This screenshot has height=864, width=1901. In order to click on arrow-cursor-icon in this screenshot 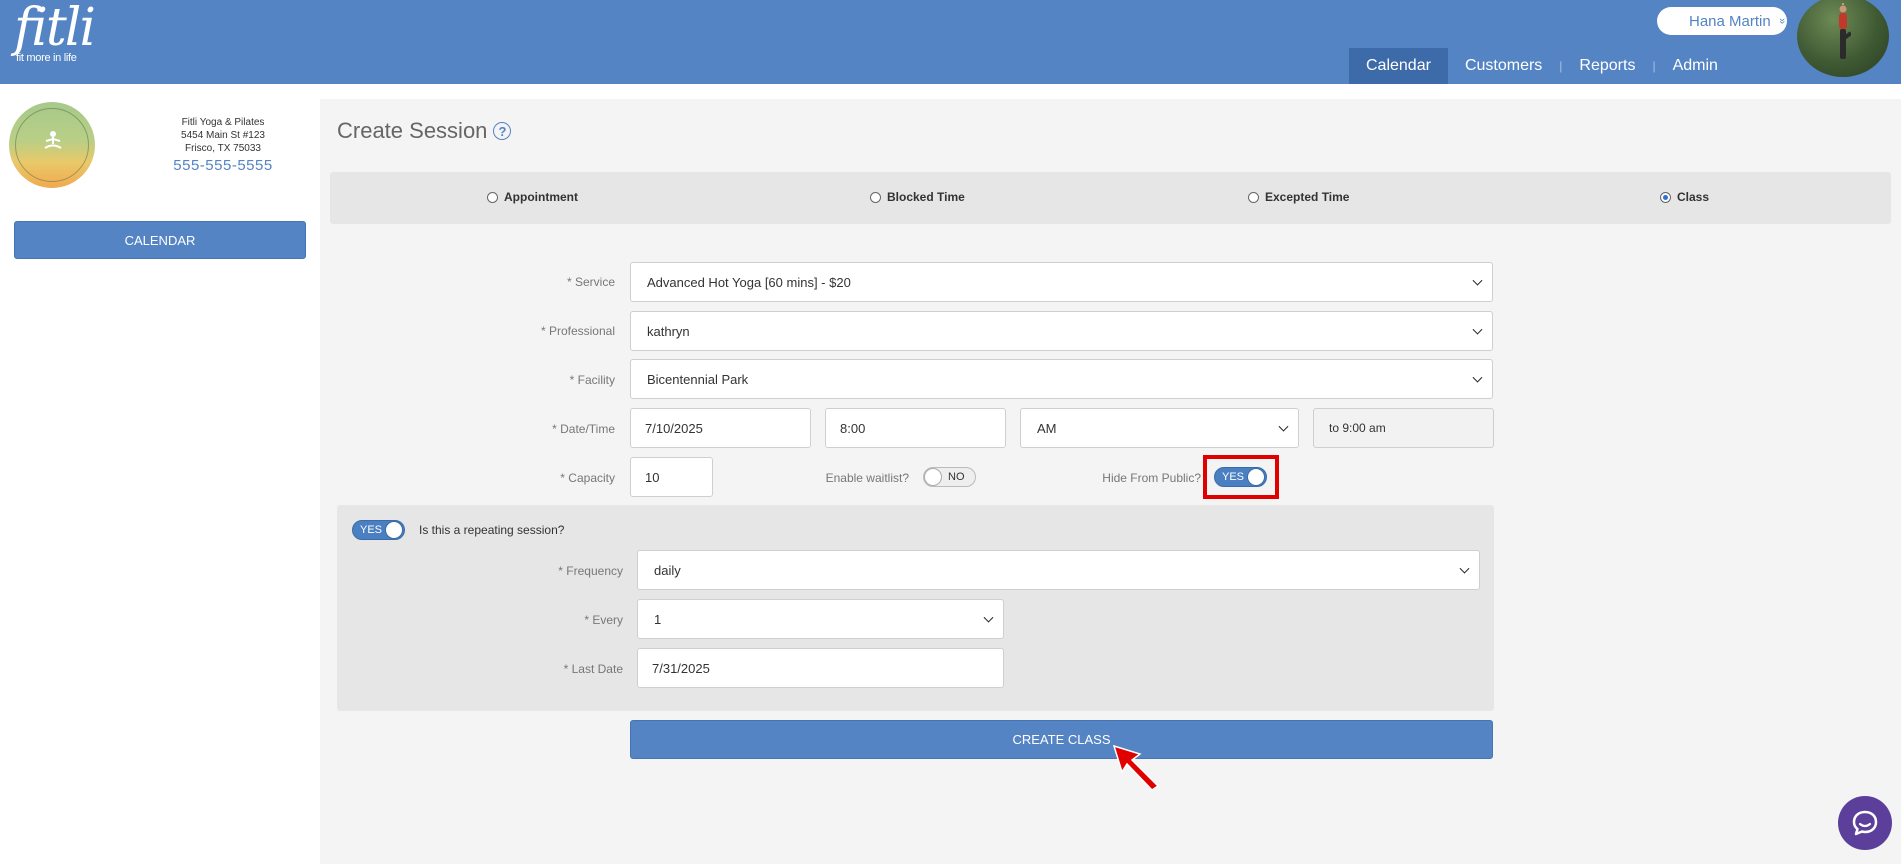, I will do `click(1136, 767)`.